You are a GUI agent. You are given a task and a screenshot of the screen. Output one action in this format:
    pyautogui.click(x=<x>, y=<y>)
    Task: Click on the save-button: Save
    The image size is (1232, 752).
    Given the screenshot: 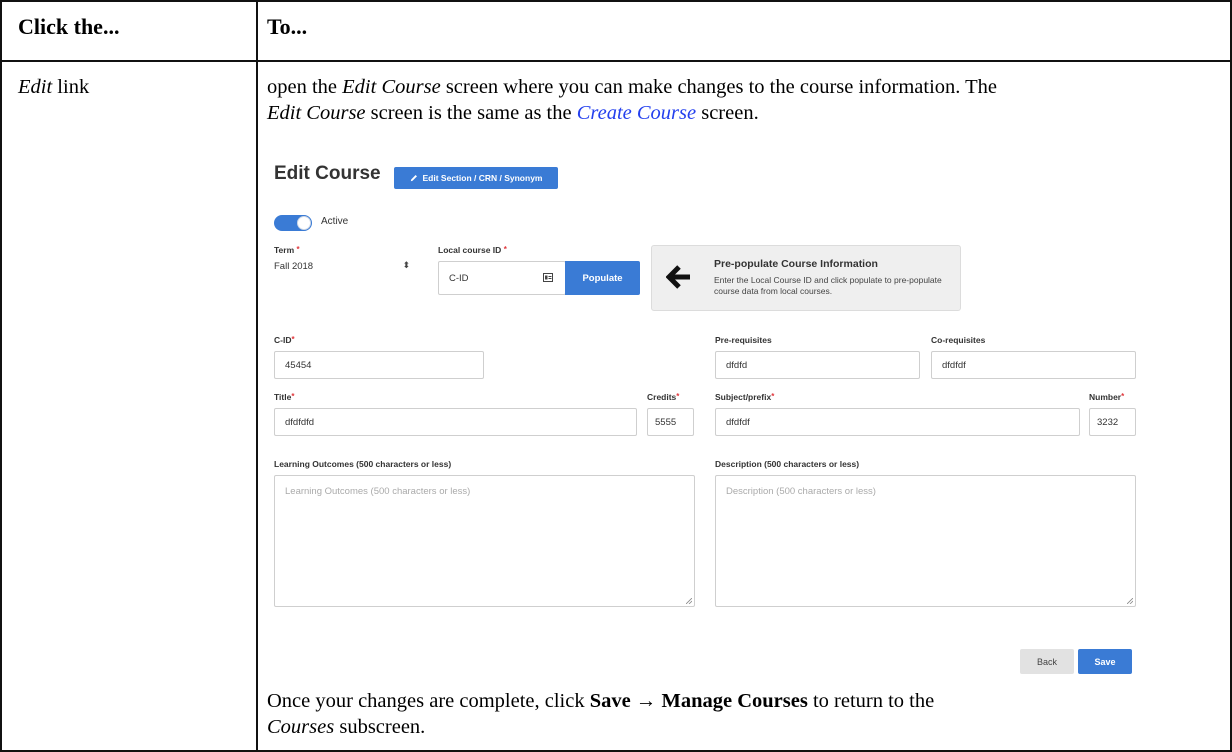 What is the action you would take?
    pyautogui.click(x=1105, y=661)
    